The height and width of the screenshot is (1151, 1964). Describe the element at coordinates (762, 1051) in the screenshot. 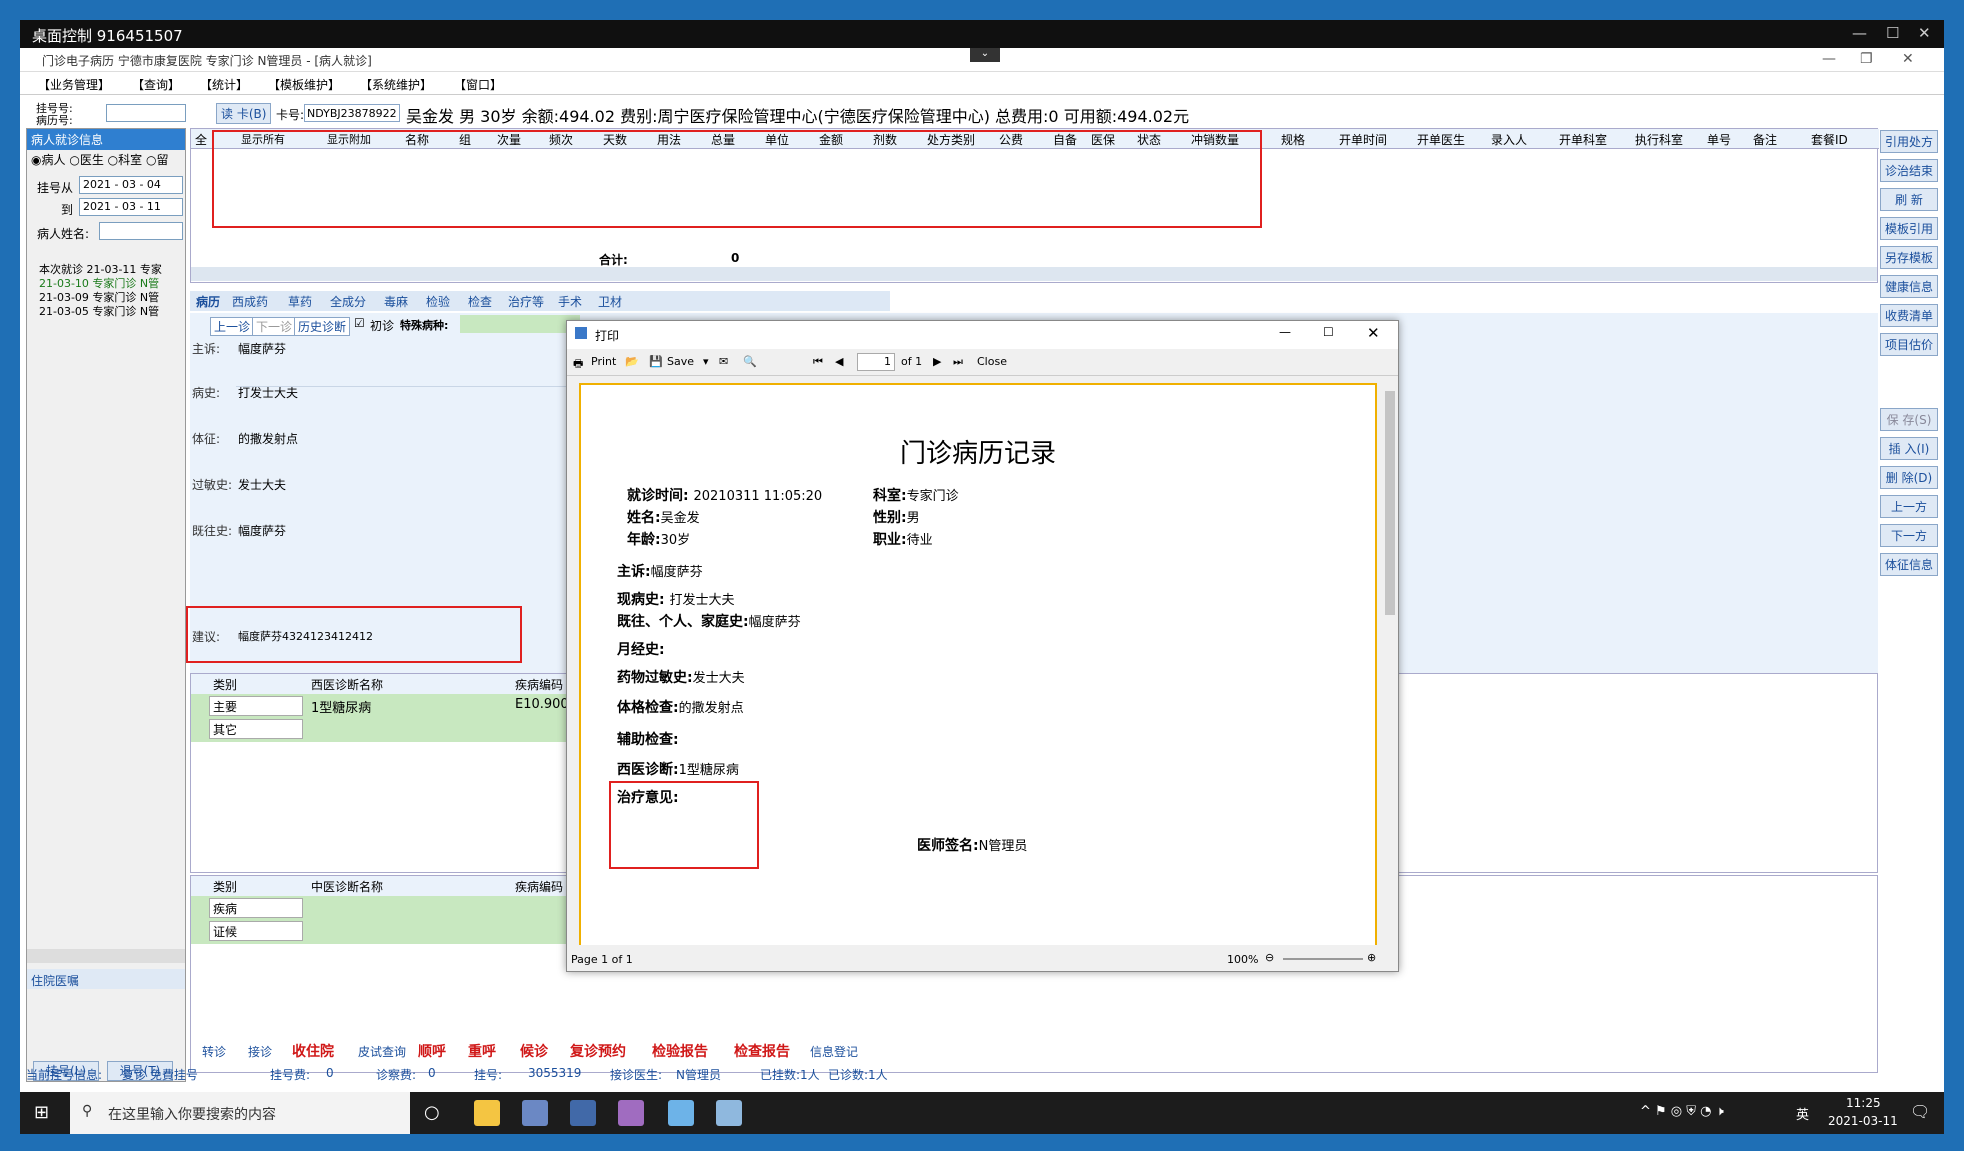

I see `exam-report-button: 检查报告` at that location.